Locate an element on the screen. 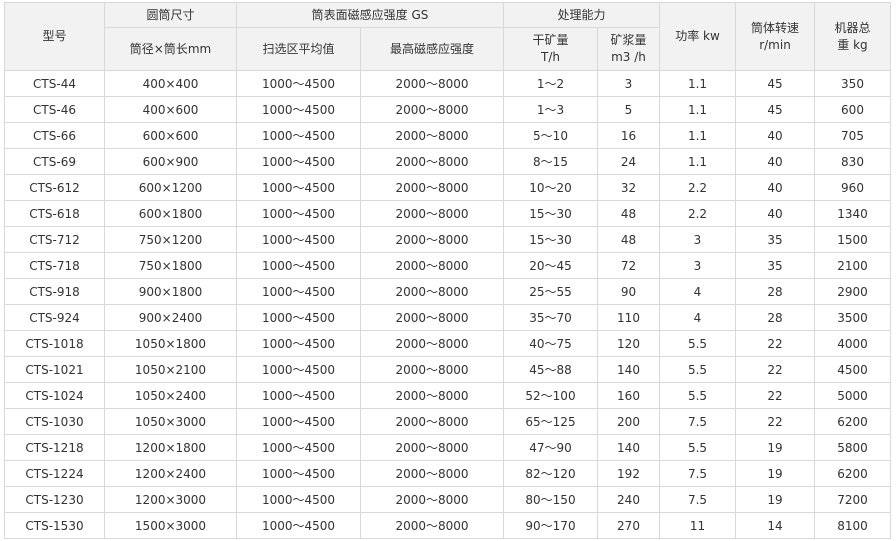 This screenshot has width=896, height=541. cell-slurry-capacity: 160 is located at coordinates (628, 395).